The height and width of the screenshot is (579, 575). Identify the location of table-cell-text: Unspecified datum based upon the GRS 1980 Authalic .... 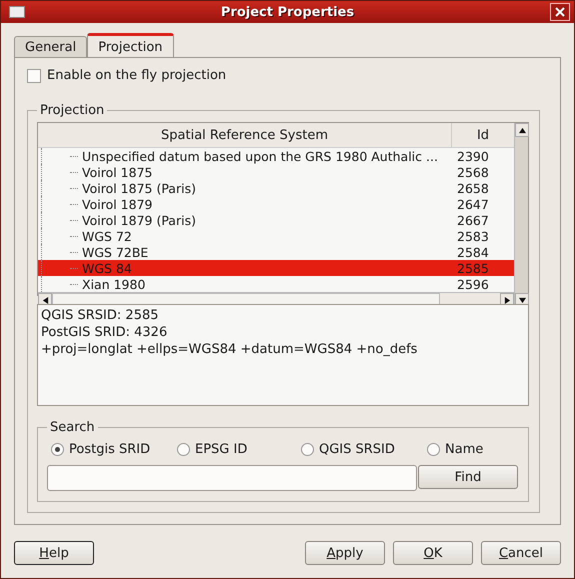
(260, 156).